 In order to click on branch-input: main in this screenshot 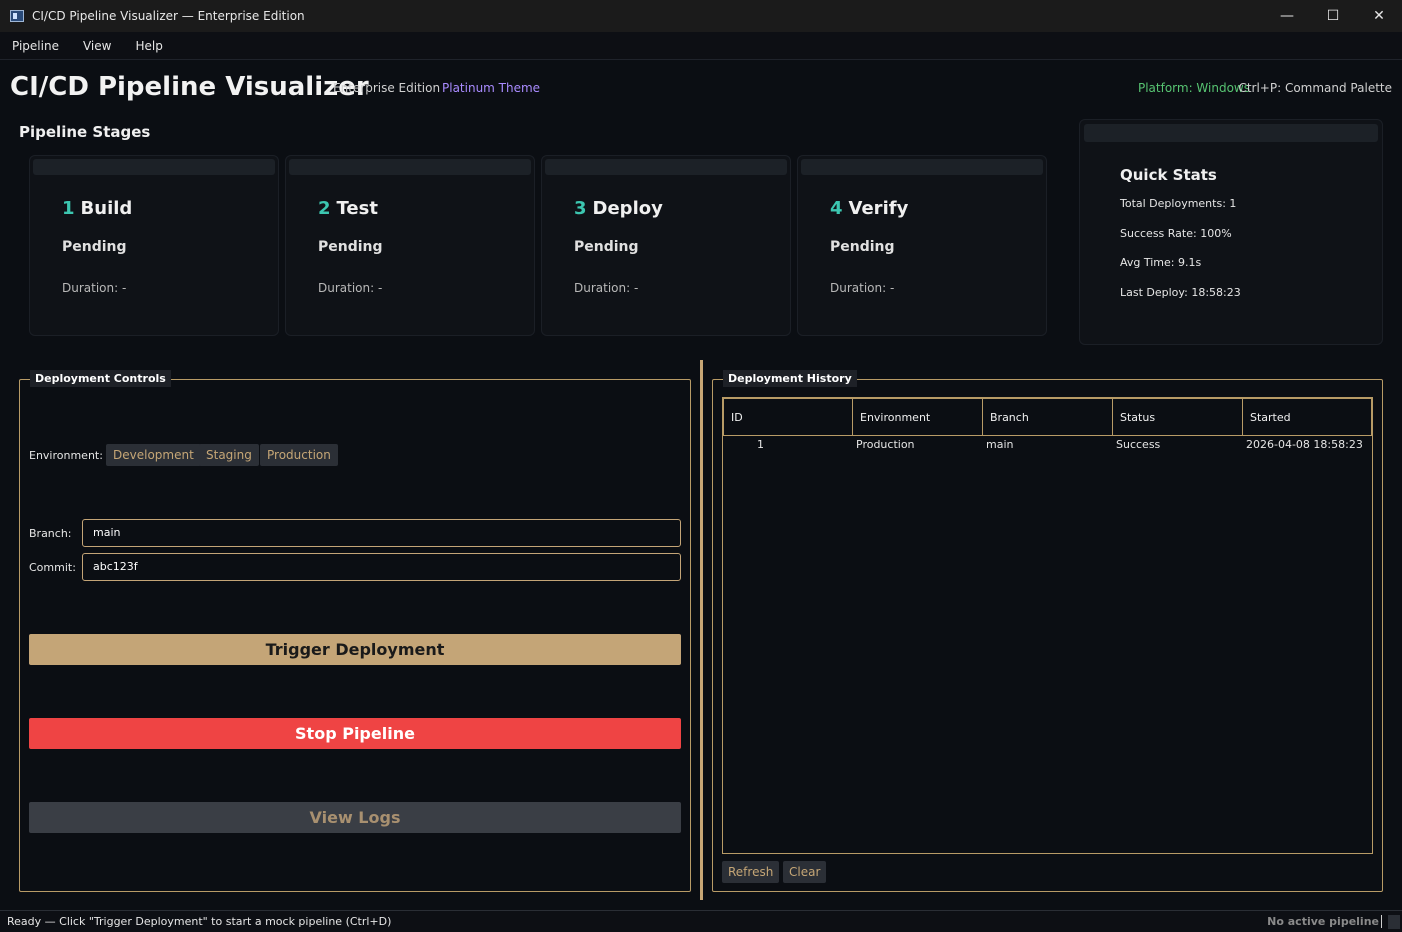, I will do `click(381, 533)`.